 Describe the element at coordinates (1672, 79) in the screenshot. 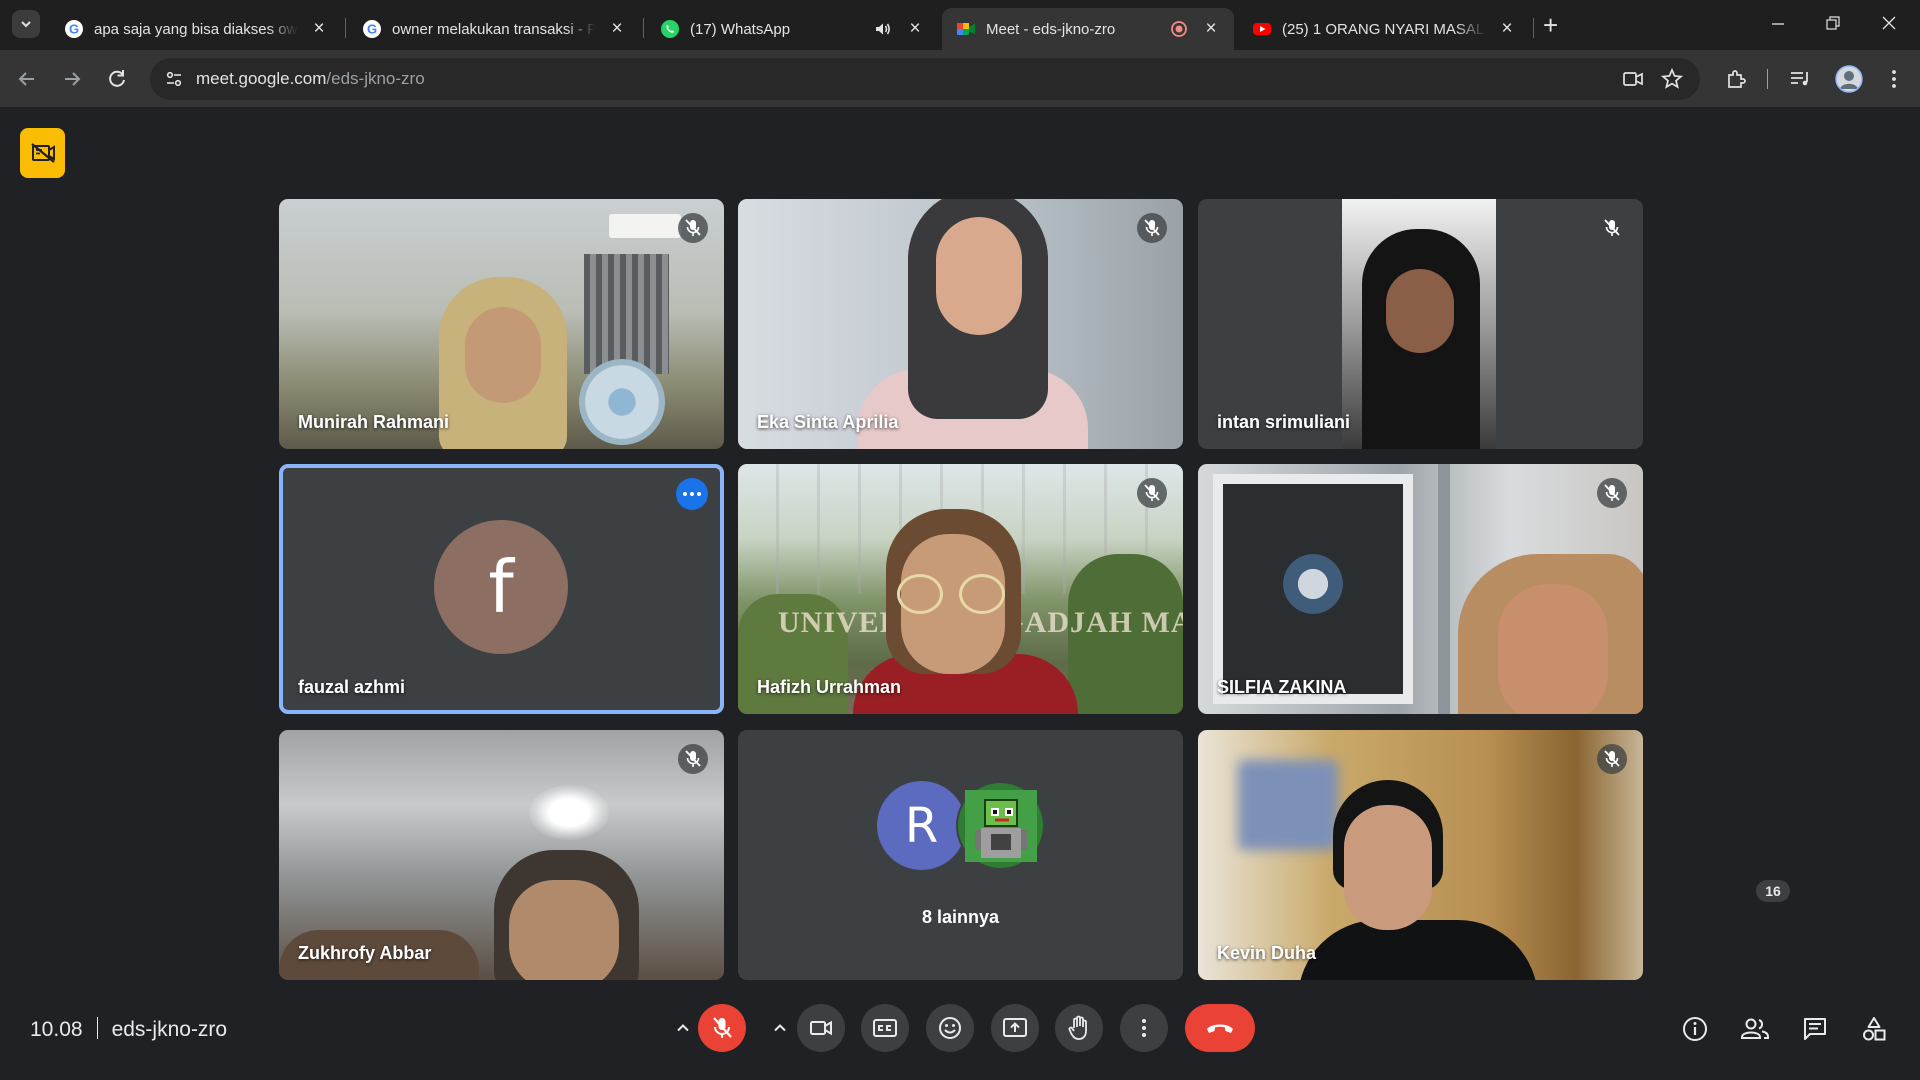

I see `bookmark-star-icon` at that location.